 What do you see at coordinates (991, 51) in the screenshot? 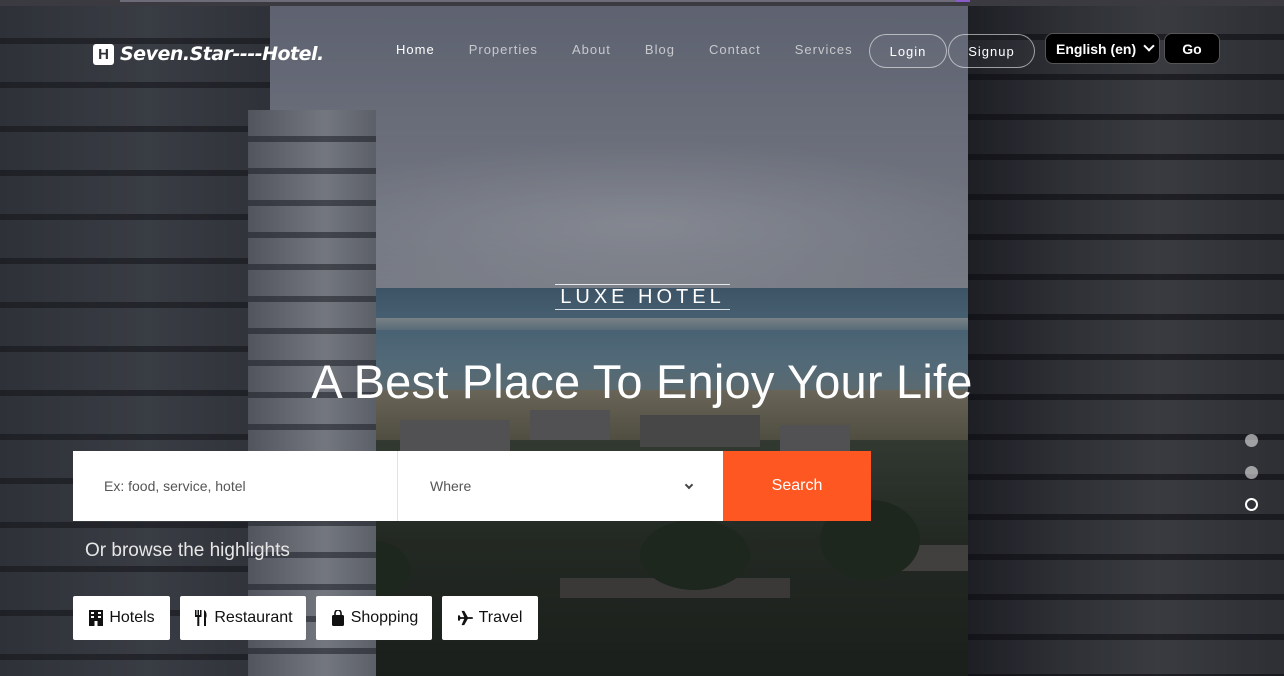
I see `signup-button: Signup` at bounding box center [991, 51].